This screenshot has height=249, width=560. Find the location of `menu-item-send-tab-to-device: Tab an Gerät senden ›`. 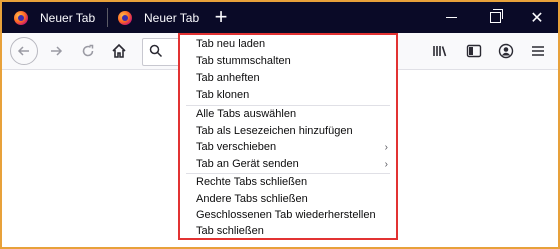

menu-item-send-tab-to-device: Tab an Gerät senden › is located at coordinates (288, 164).